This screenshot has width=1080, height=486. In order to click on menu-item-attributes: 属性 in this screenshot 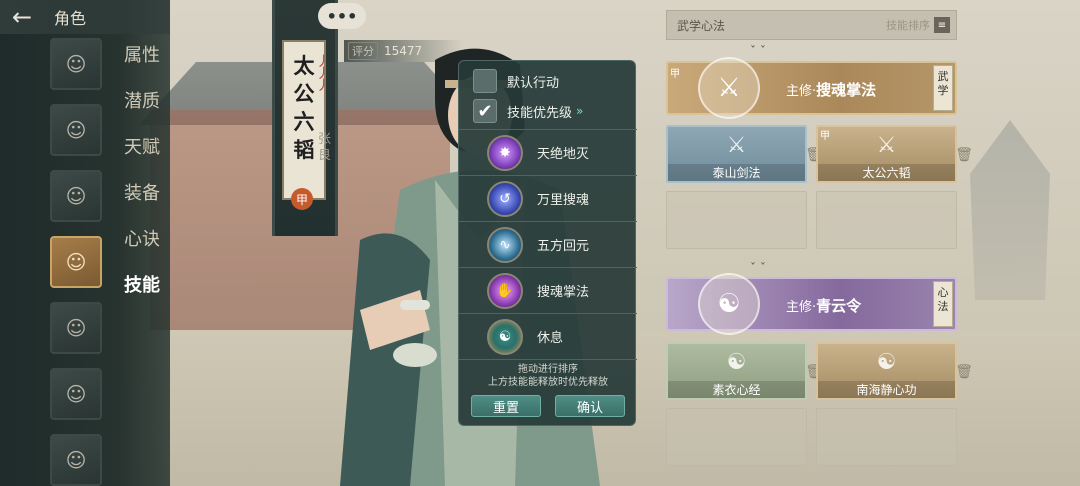, I will do `click(142, 63)`.